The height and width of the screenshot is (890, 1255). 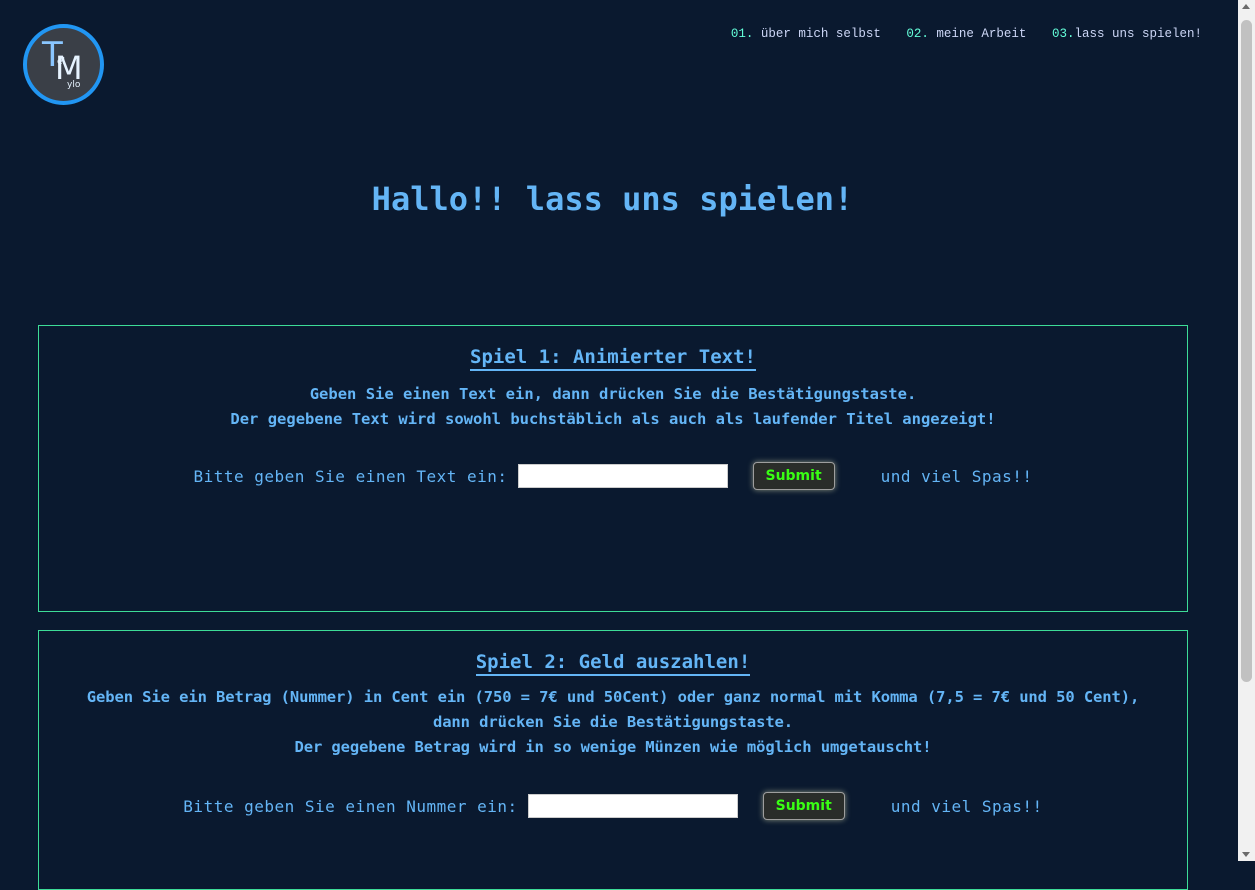 What do you see at coordinates (917, 34) in the screenshot?
I see `nav-number: 02.` at bounding box center [917, 34].